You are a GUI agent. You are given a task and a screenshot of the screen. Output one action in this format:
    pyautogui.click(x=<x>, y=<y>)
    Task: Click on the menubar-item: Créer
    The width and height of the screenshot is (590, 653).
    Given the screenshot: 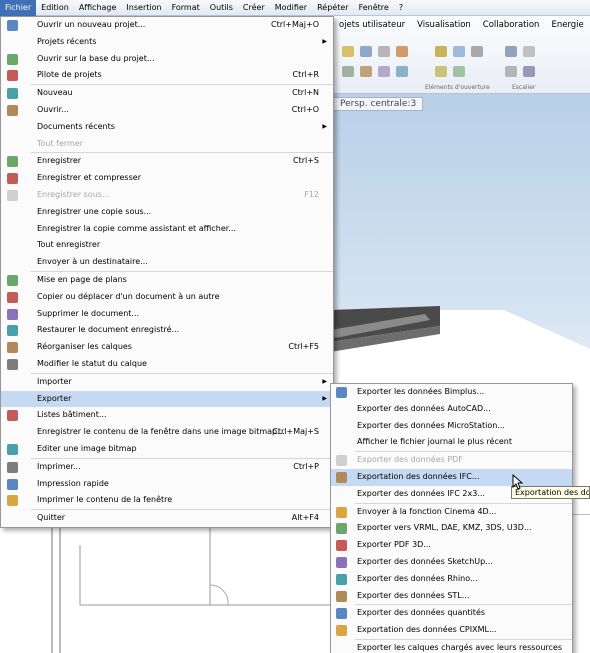 What is the action you would take?
    pyautogui.click(x=254, y=8)
    